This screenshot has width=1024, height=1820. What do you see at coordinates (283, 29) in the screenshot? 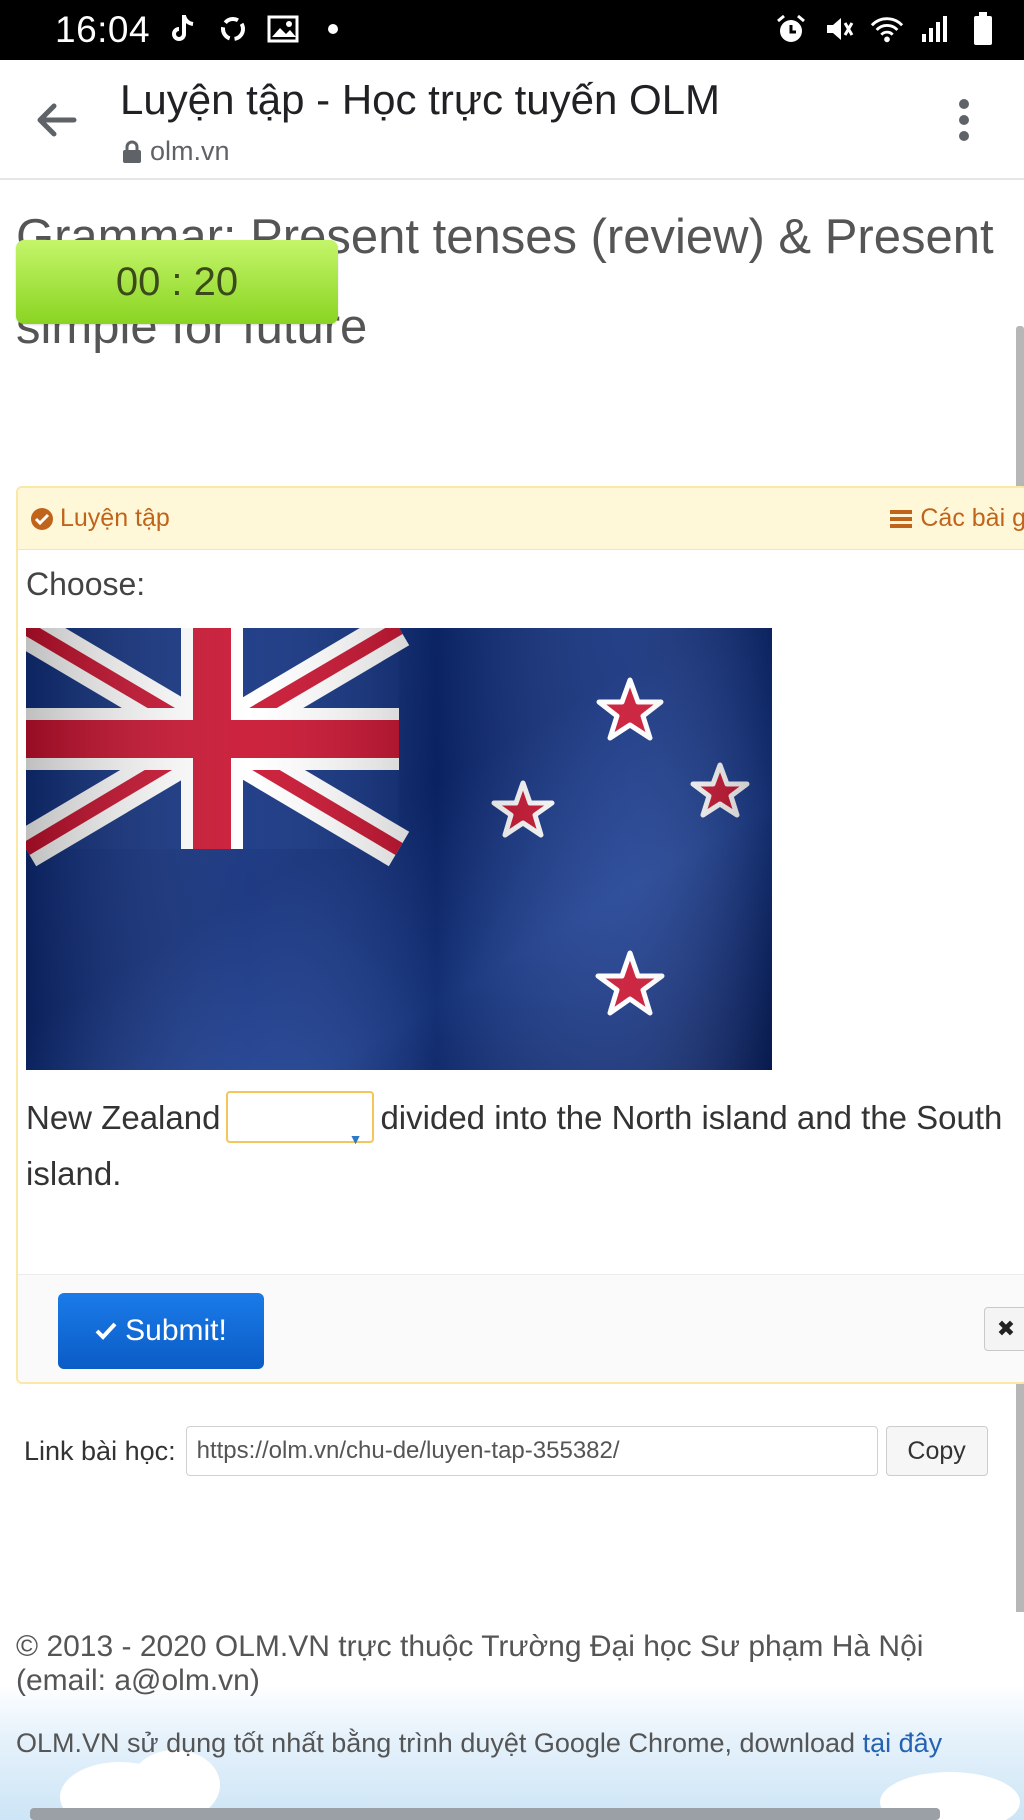
I see `image-icon` at bounding box center [283, 29].